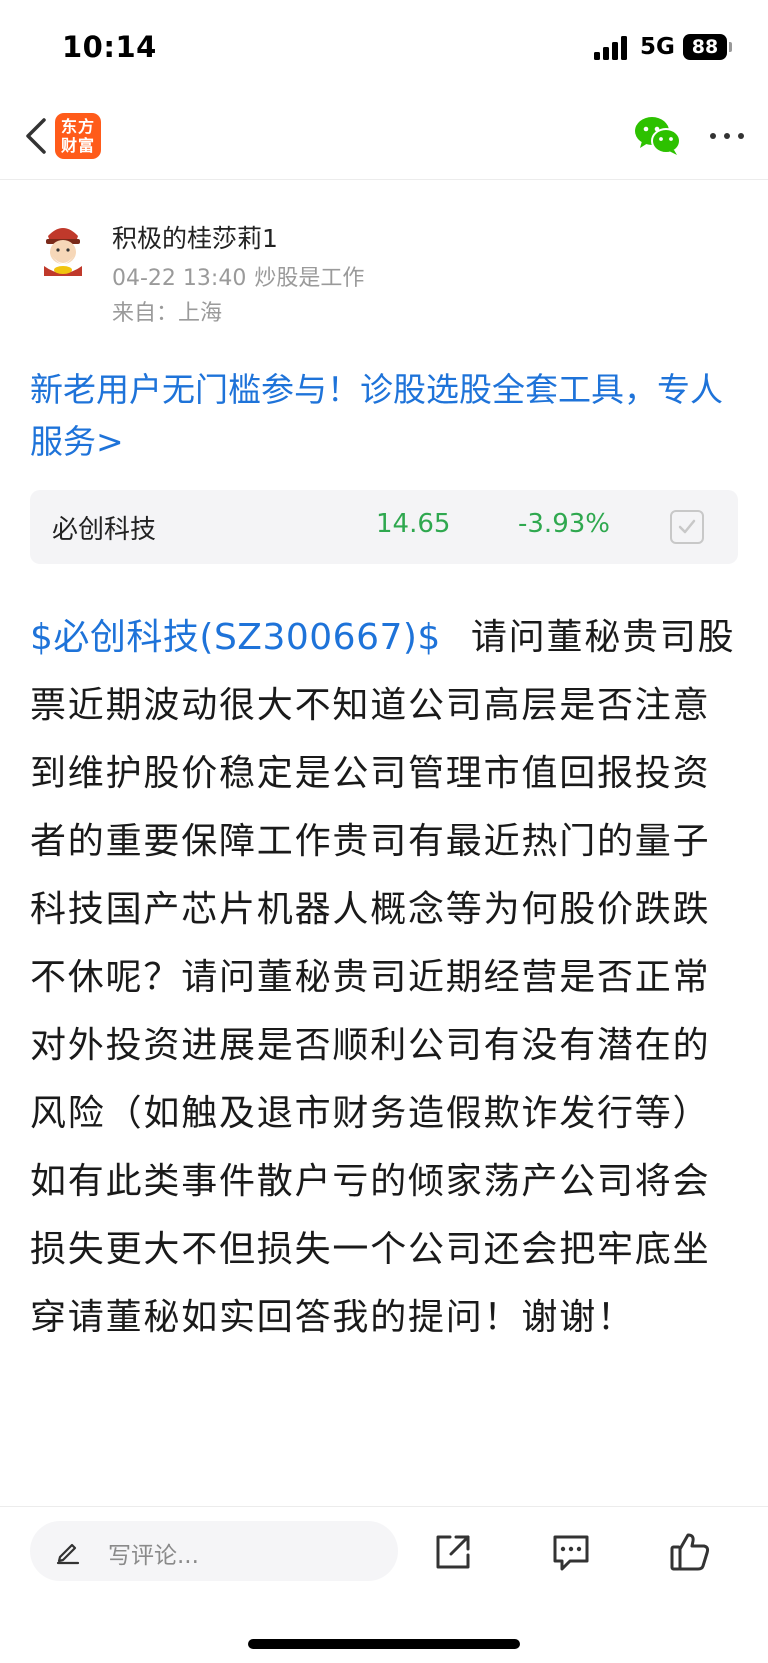  I want to click on battery-icon: 88, so click(705, 47).